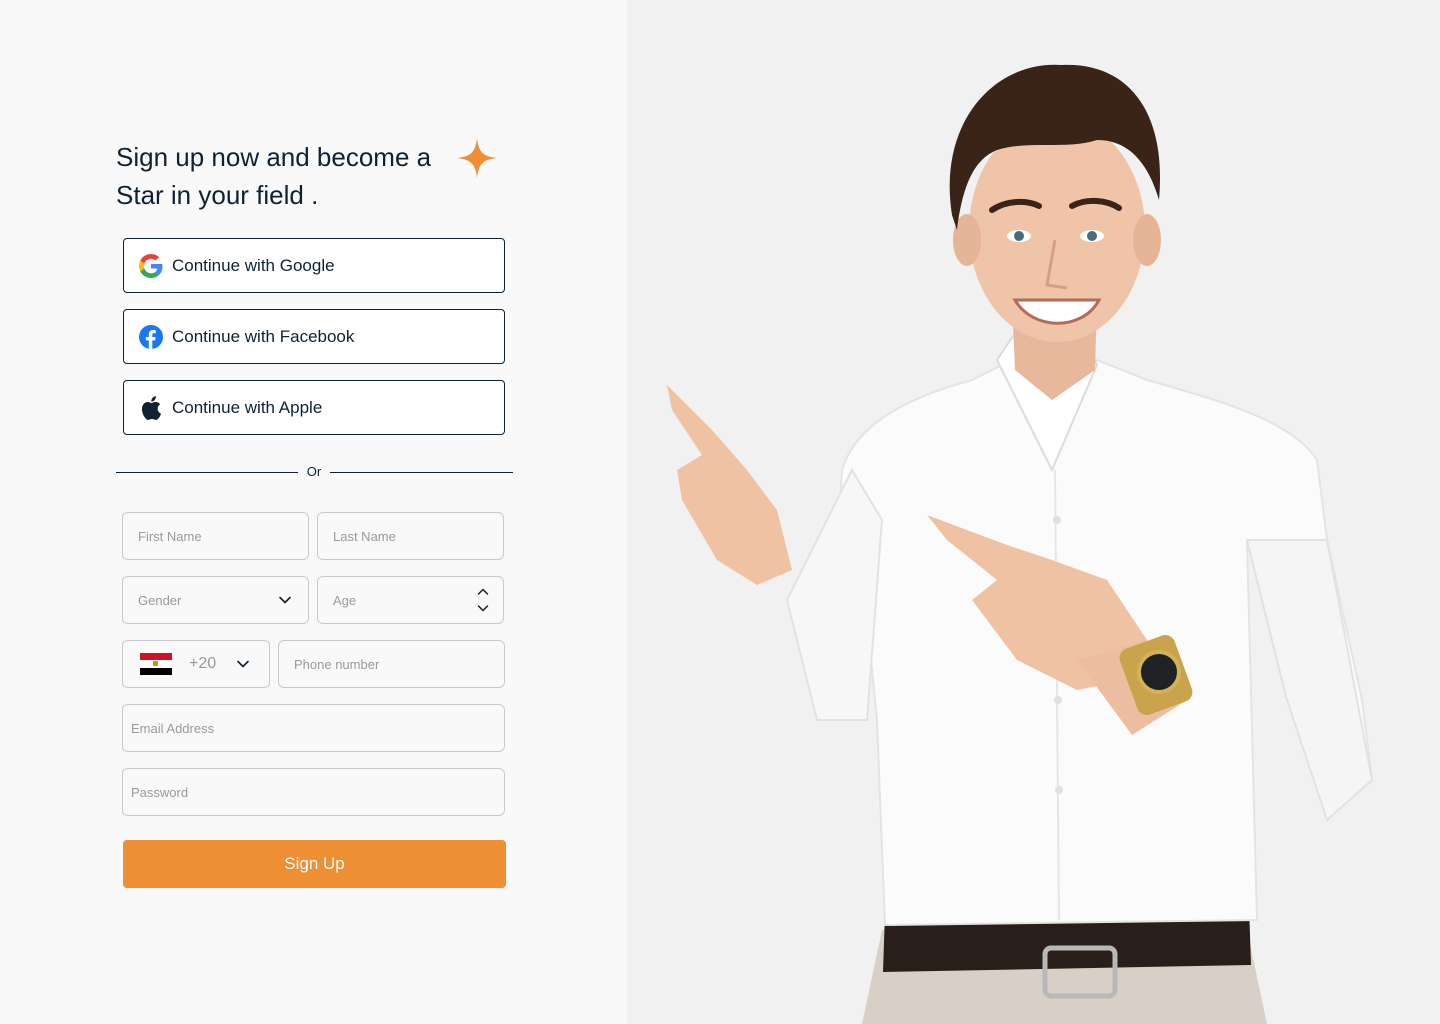 The height and width of the screenshot is (1024, 1440). I want to click on headline-line-1: Sign up now and become a, so click(274, 157).